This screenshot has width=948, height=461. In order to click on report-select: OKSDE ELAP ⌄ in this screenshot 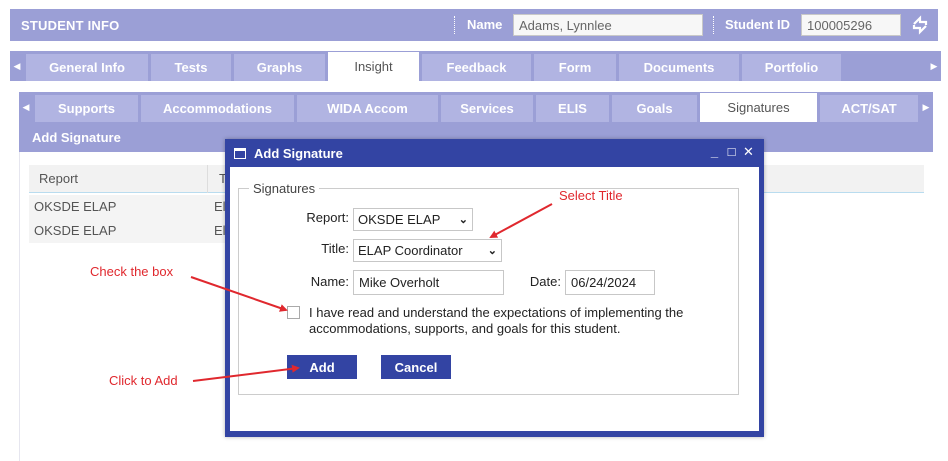, I will do `click(413, 219)`.